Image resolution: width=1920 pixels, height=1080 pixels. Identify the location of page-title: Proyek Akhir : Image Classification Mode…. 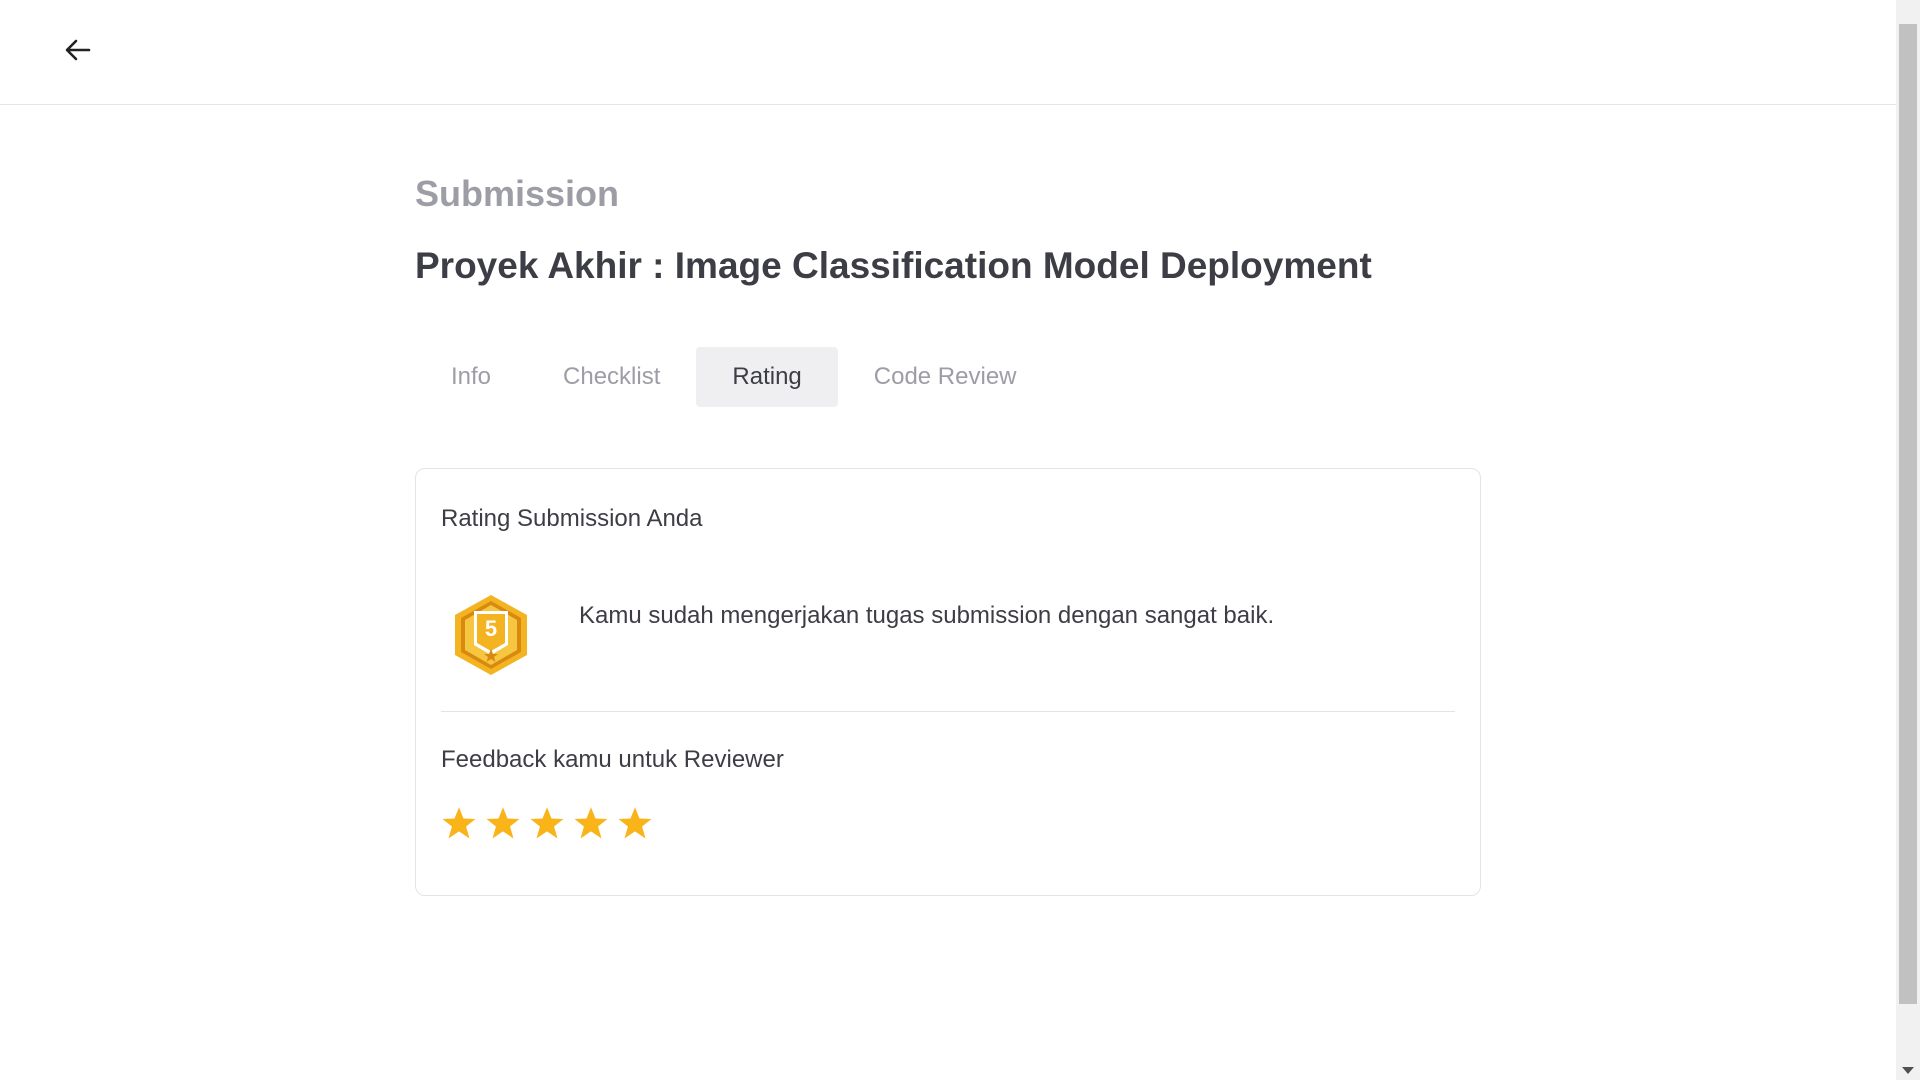
(893, 265).